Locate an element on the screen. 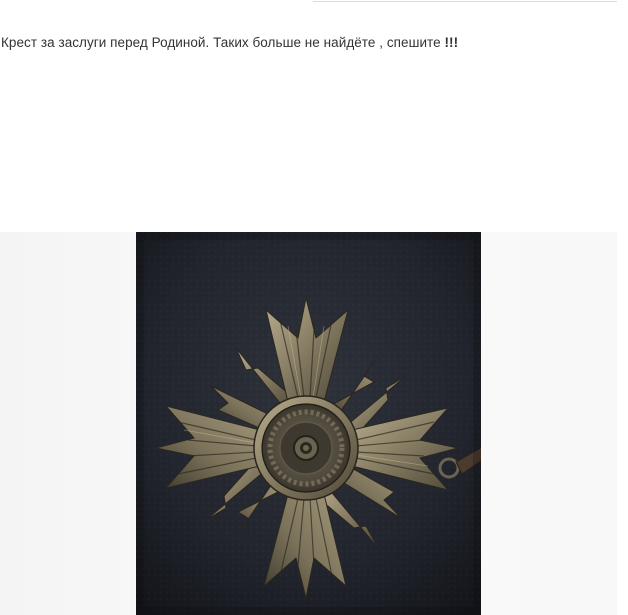 This screenshot has height=615, width=628. top-divider is located at coordinates (465, 1).